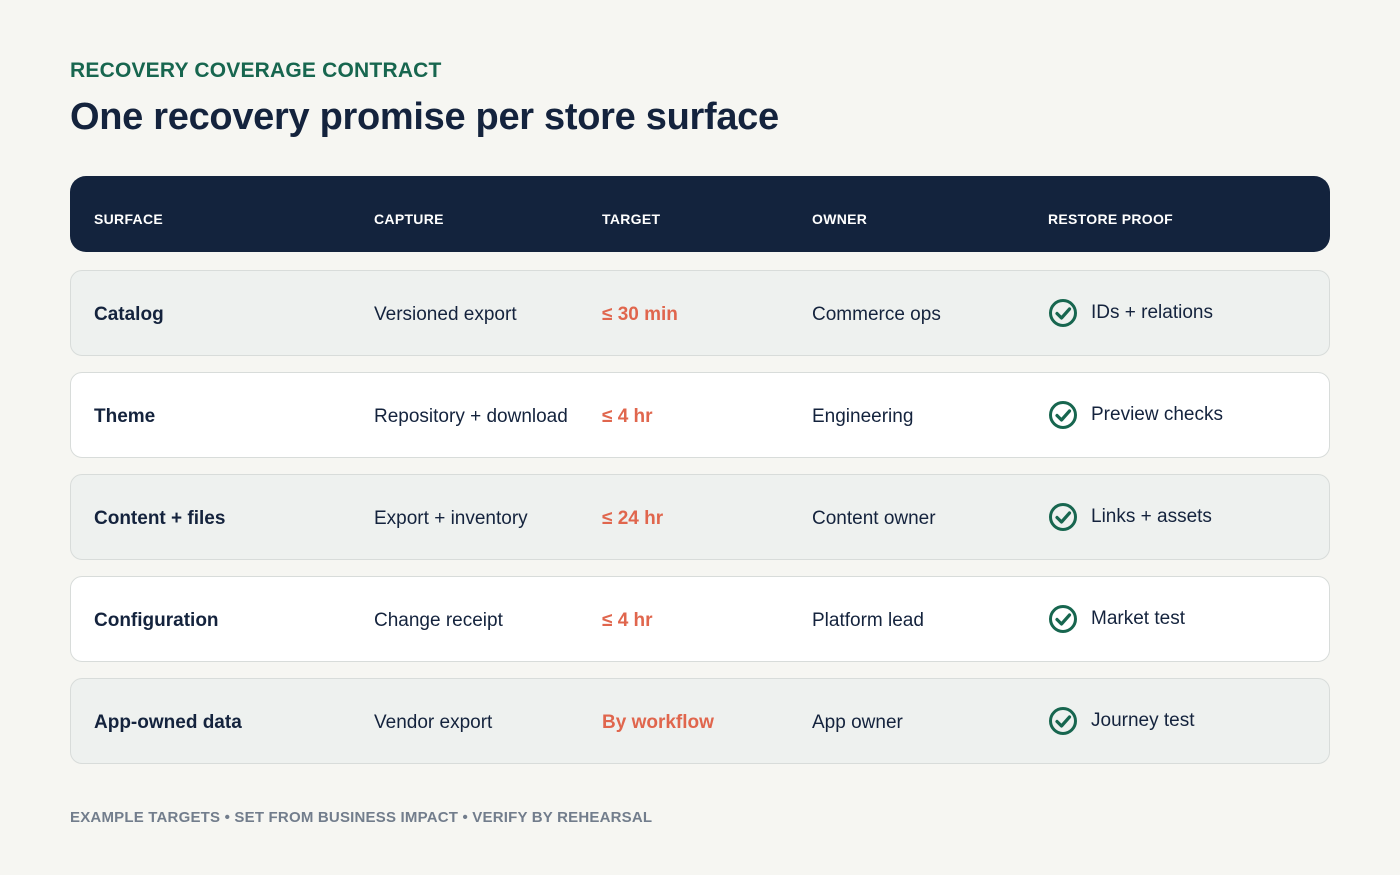 This screenshot has height=875, width=1400. I want to click on row-restore-proof: Preview checks, so click(1135, 415).